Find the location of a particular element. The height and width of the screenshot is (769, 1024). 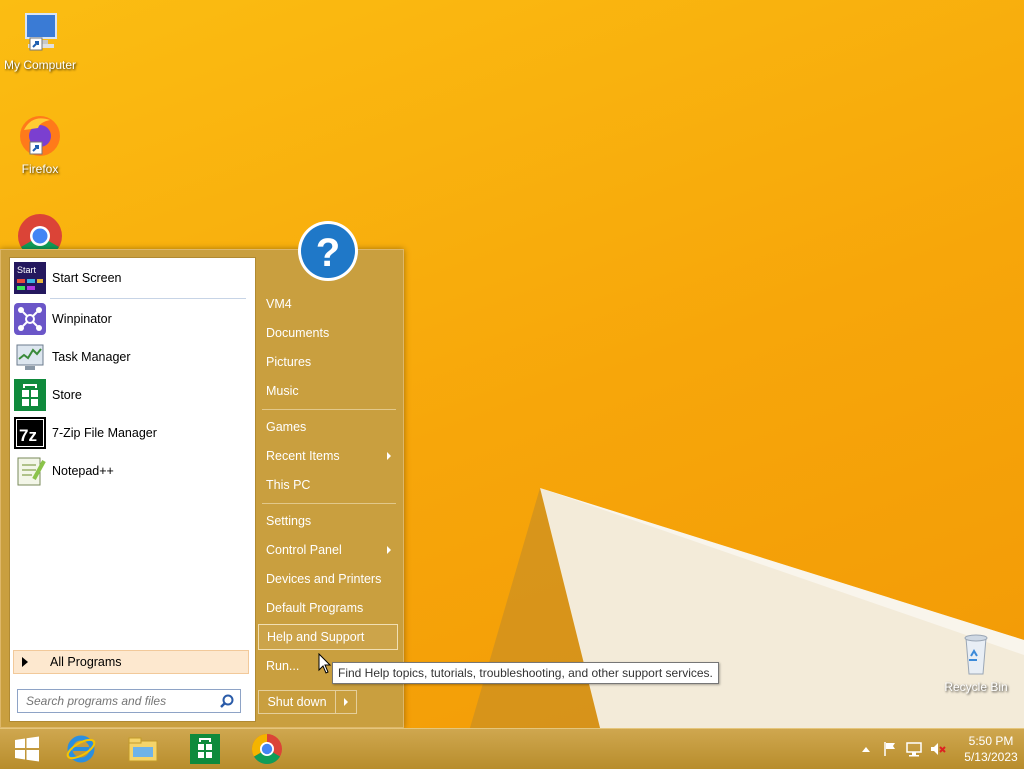

program-start-screen: Start Start Screen is located at coordinates (132, 278).